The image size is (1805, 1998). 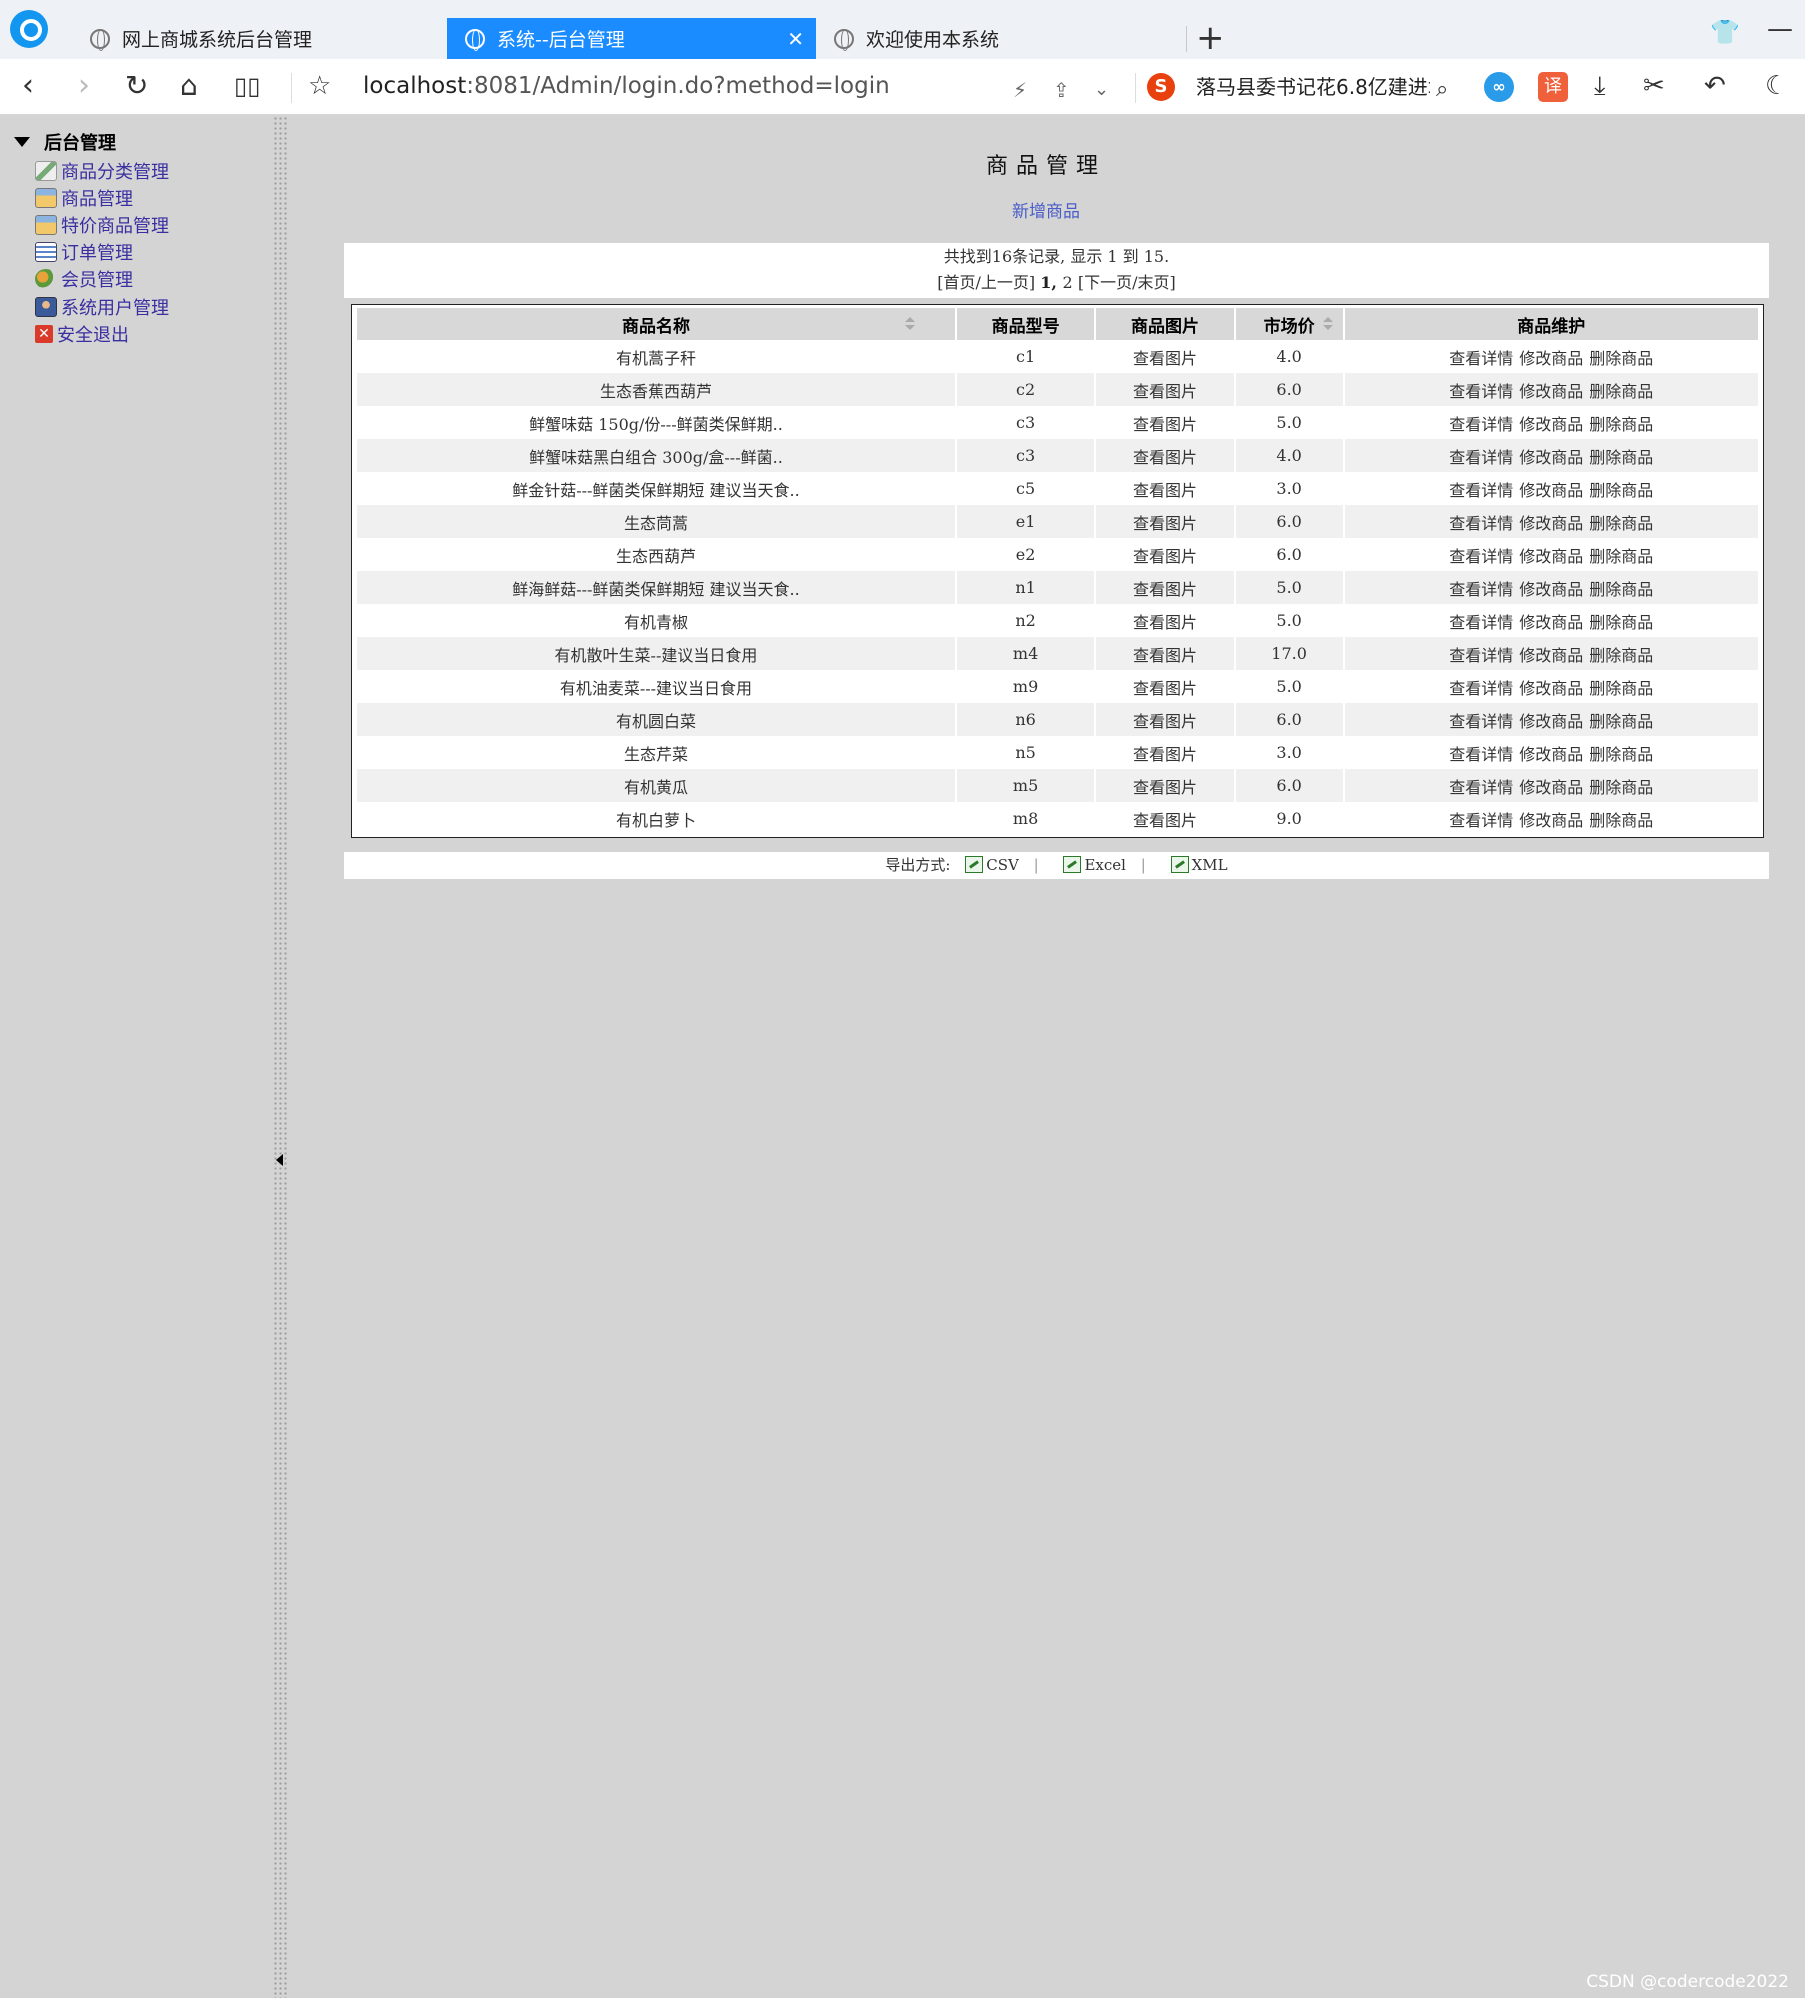 What do you see at coordinates (102, 171) in the screenshot?
I see `sidebar-item-category: 商品分类管理` at bounding box center [102, 171].